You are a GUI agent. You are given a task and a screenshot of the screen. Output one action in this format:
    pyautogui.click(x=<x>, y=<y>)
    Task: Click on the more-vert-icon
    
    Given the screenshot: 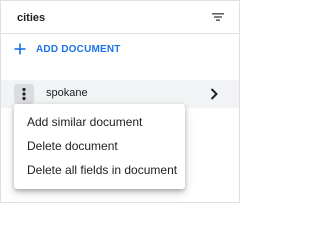 What is the action you would take?
    pyautogui.click(x=24, y=94)
    